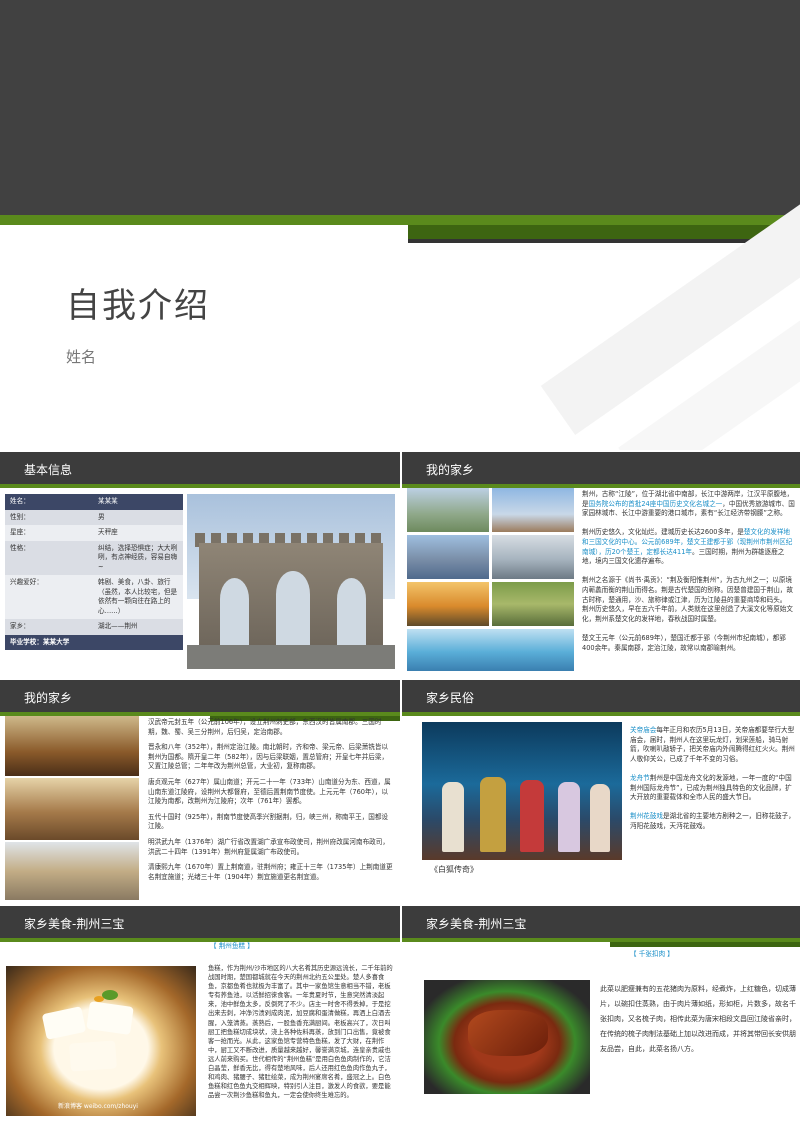 The image size is (800, 1130). Describe the element at coordinates (81, 357) in the screenshot. I see `page-subtitle: 姓名` at that location.